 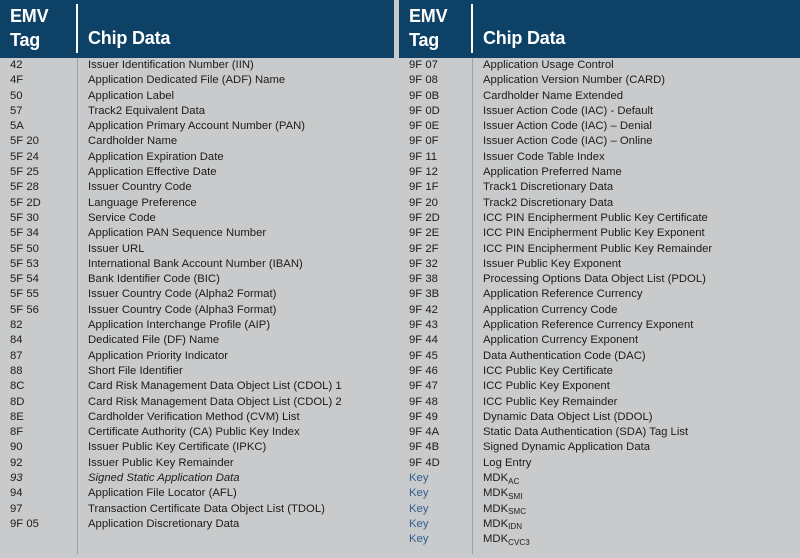 What do you see at coordinates (197, 249) in the screenshot?
I see `table-row: 5F 50 Issuer URL` at bounding box center [197, 249].